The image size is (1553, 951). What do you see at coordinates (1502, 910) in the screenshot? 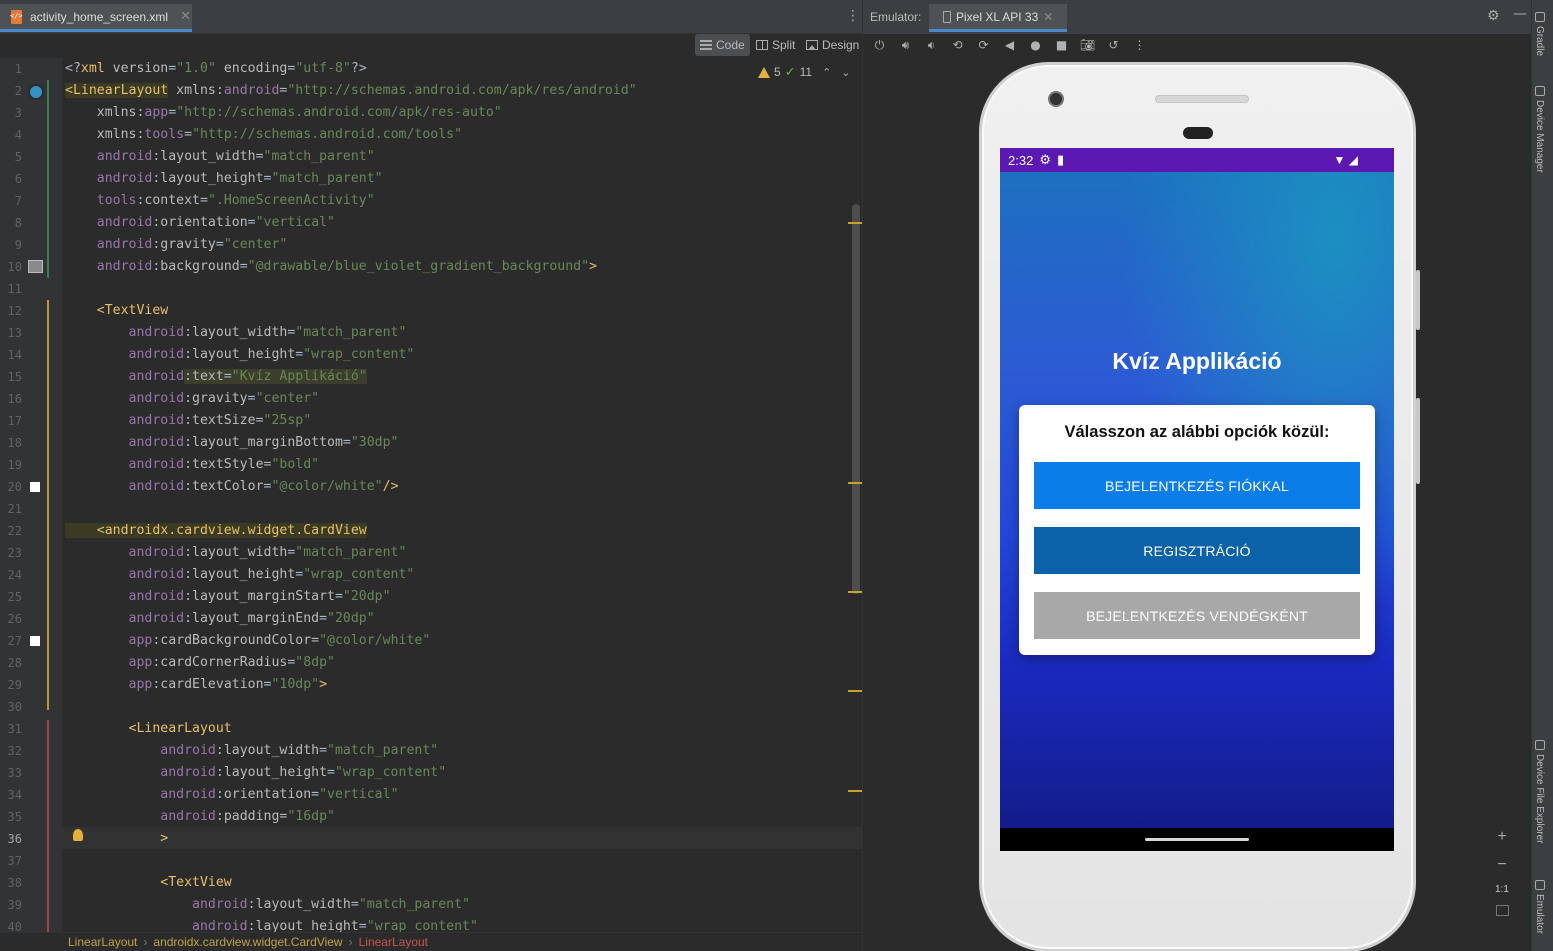
I see `zoom-fit-icon` at bounding box center [1502, 910].